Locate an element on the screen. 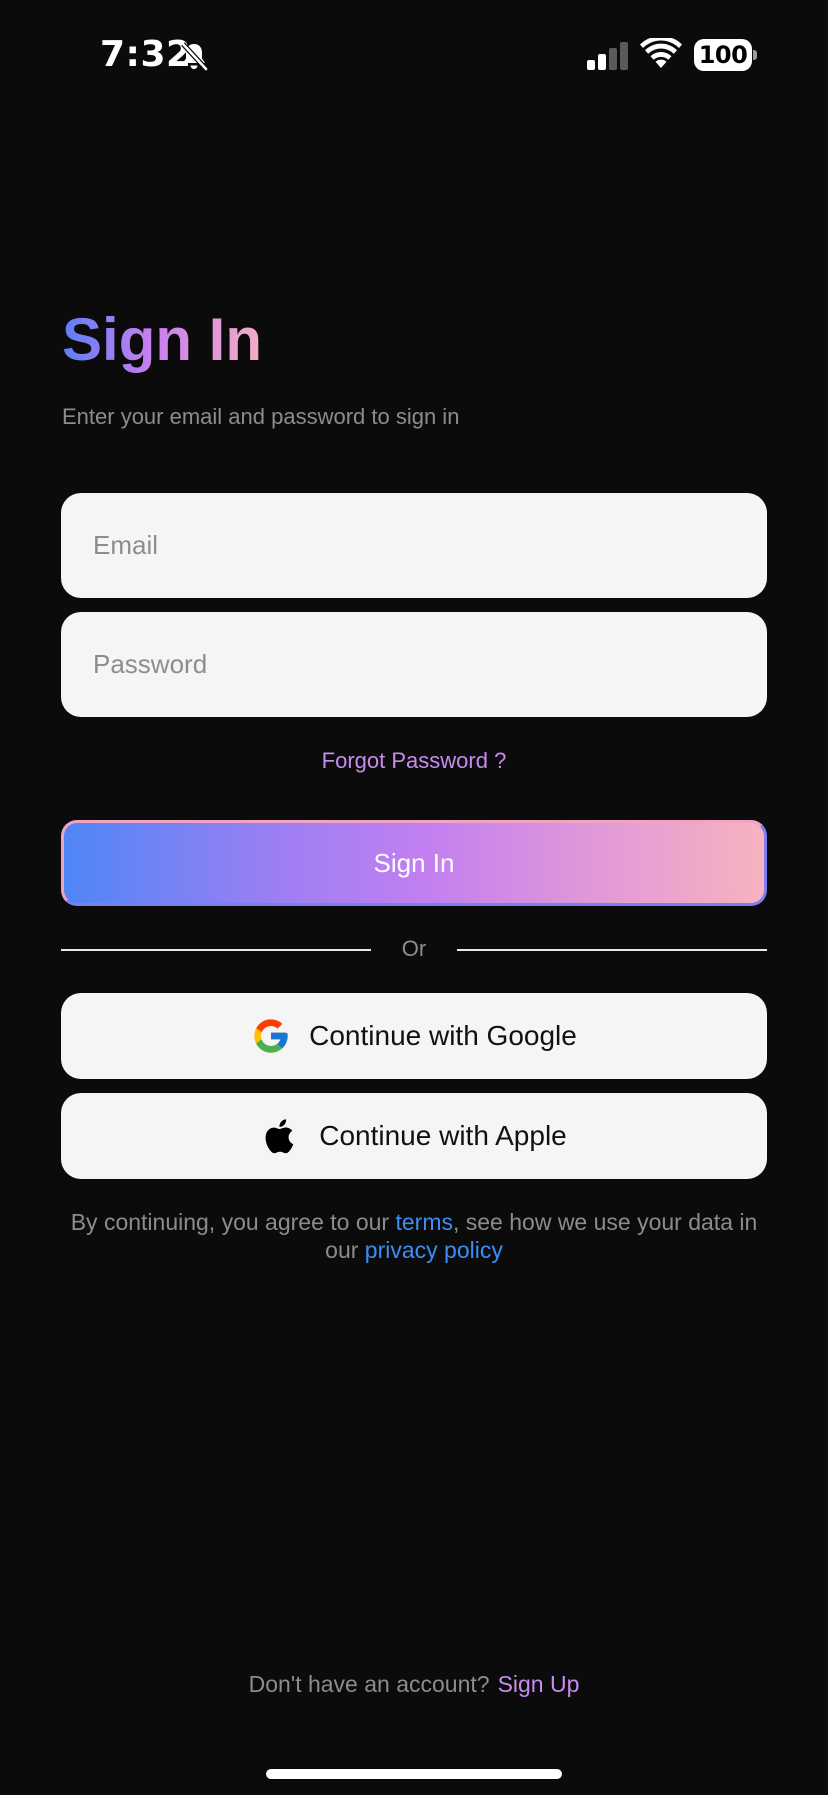 The width and height of the screenshot is (828, 1795). google-button-label: Continue with Google is located at coordinates (443, 1035).